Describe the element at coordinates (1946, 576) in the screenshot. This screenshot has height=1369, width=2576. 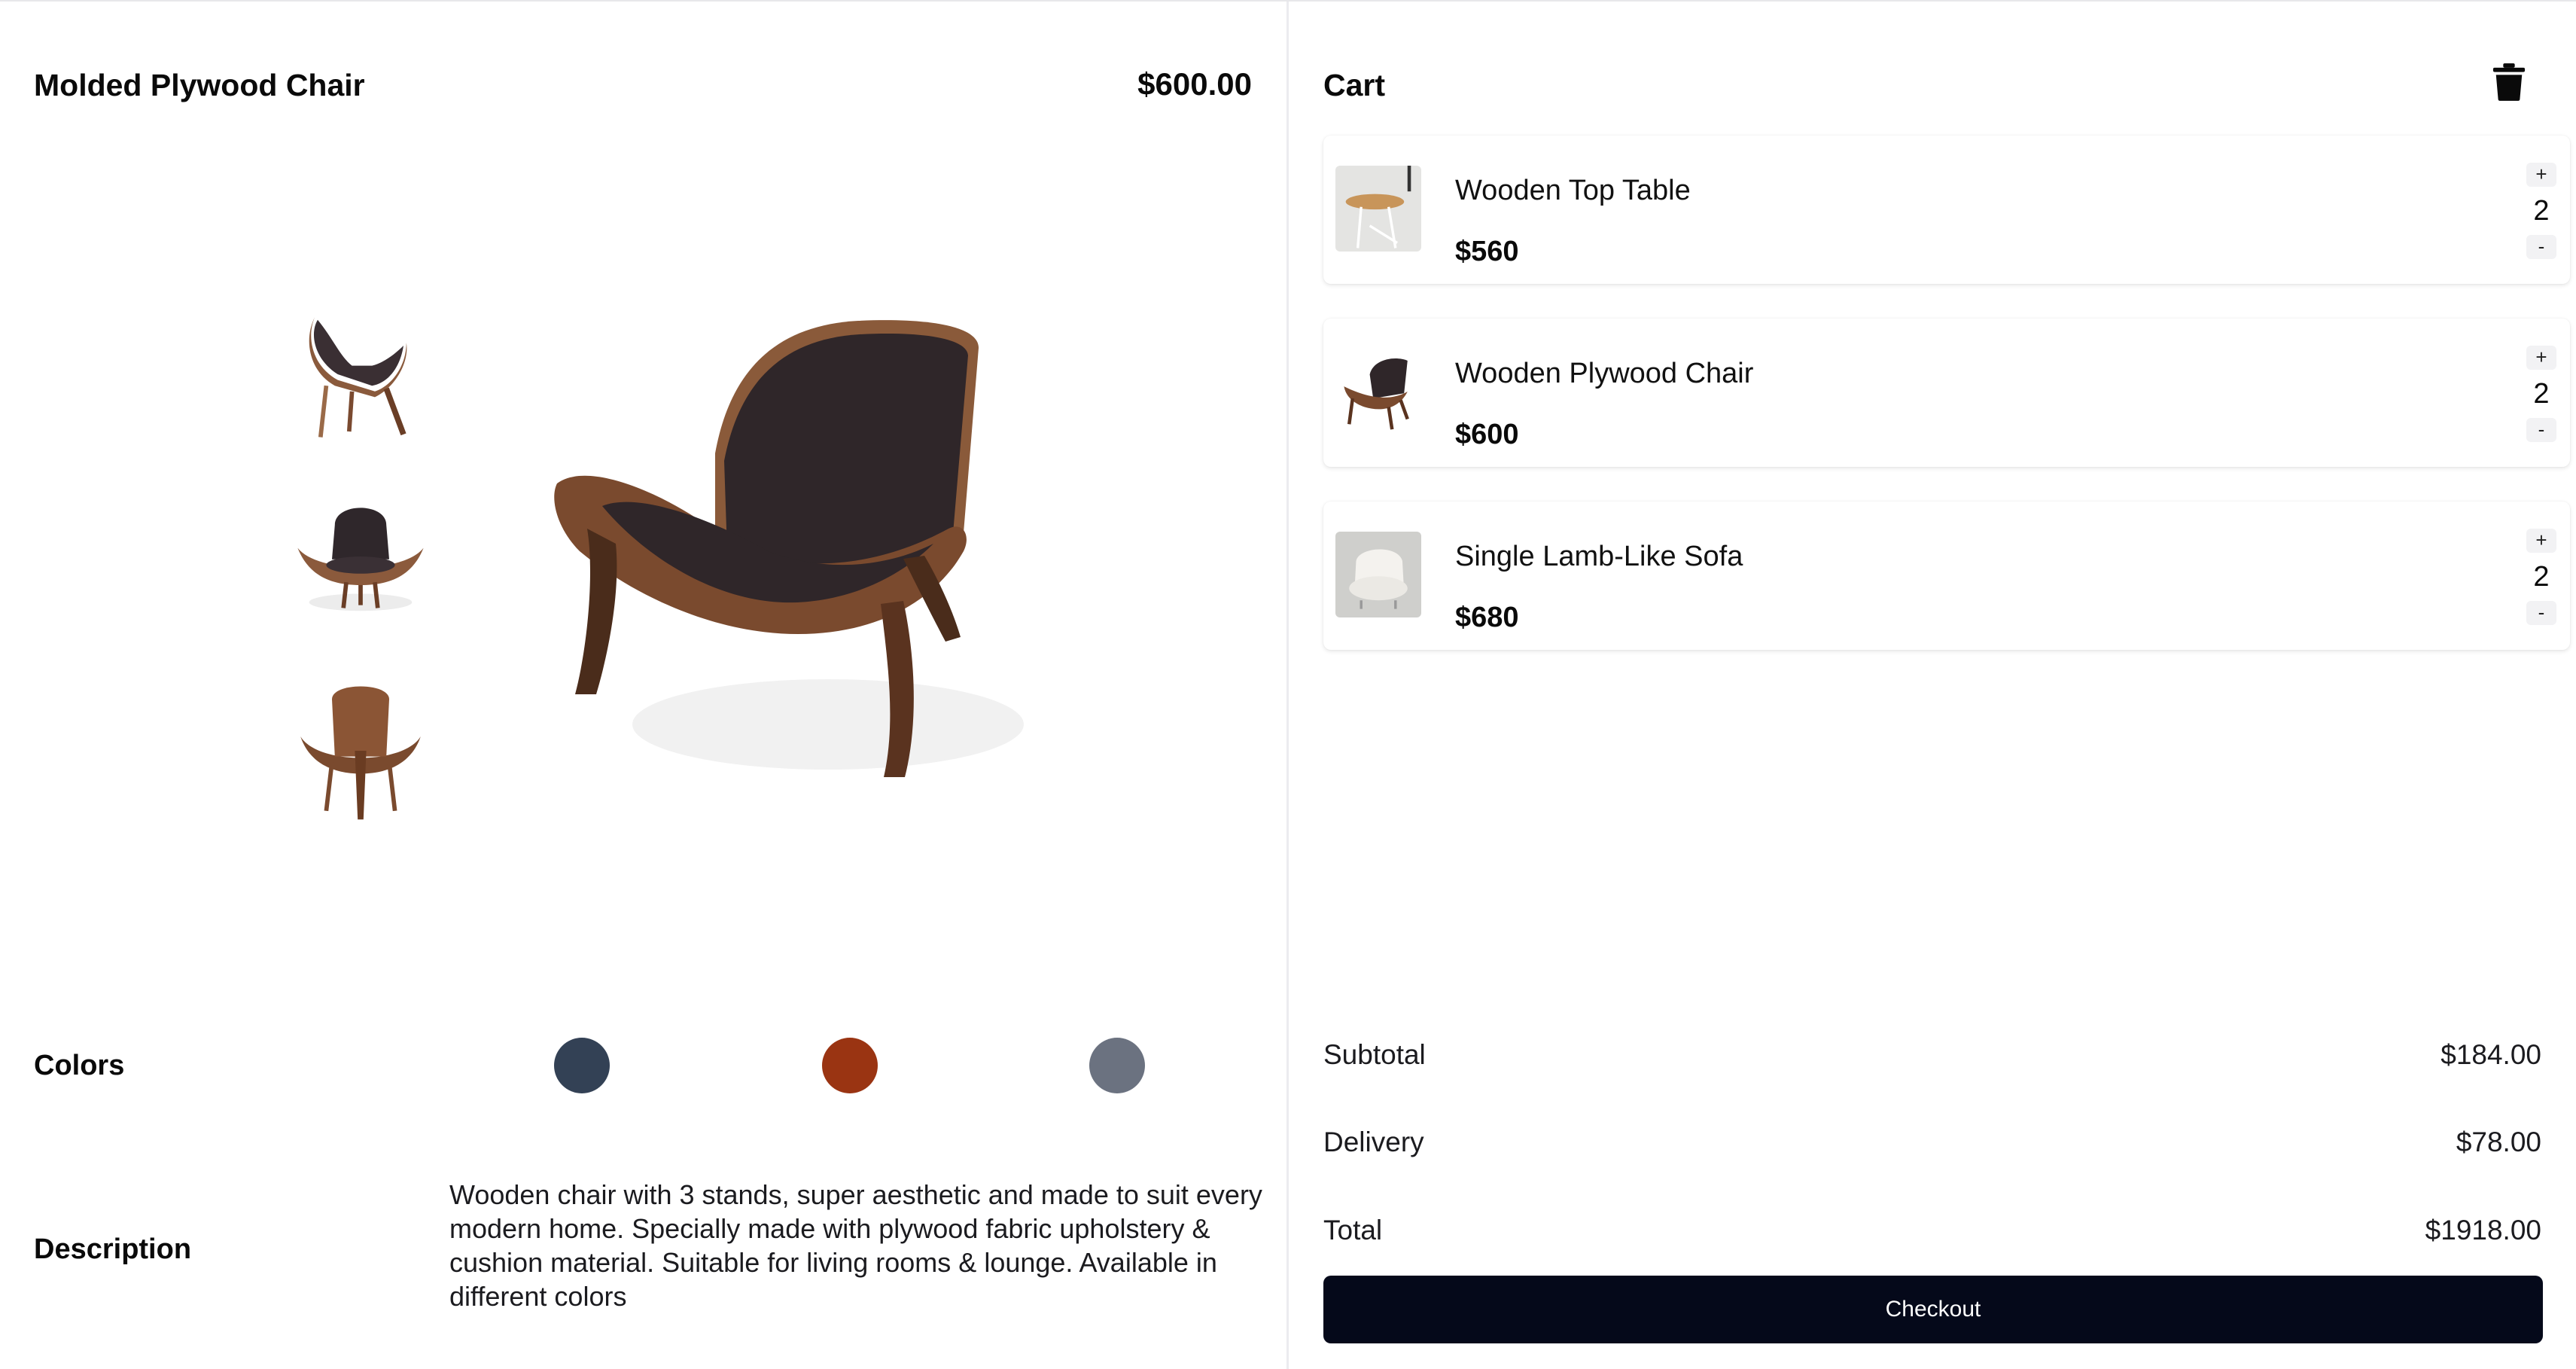
I see `cart-item: Single Lamb-Like Sofa $680 + 2 -` at that location.